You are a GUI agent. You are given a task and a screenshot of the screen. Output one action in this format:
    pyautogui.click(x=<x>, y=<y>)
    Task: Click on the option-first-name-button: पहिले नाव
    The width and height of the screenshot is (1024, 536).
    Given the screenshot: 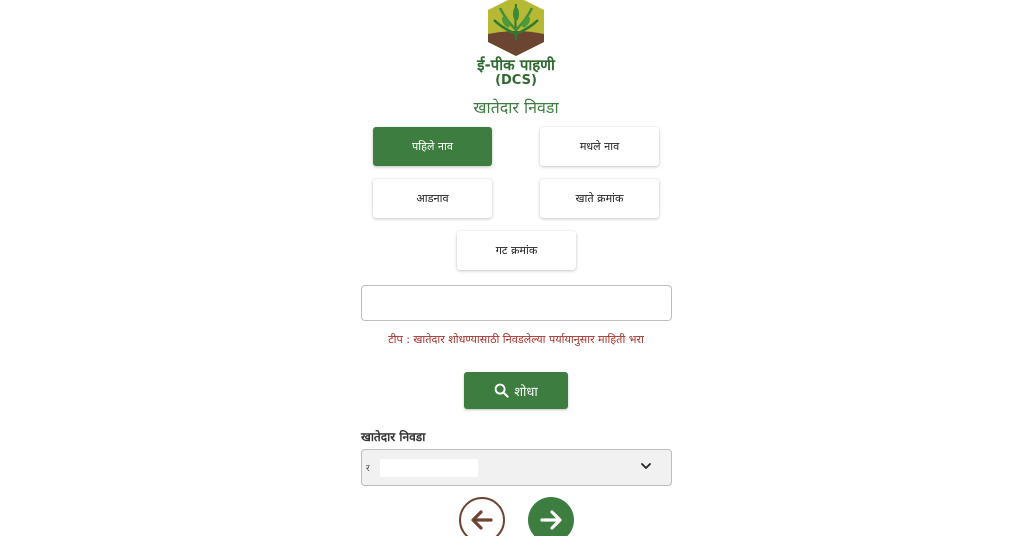 What is the action you would take?
    pyautogui.click(x=432, y=146)
    